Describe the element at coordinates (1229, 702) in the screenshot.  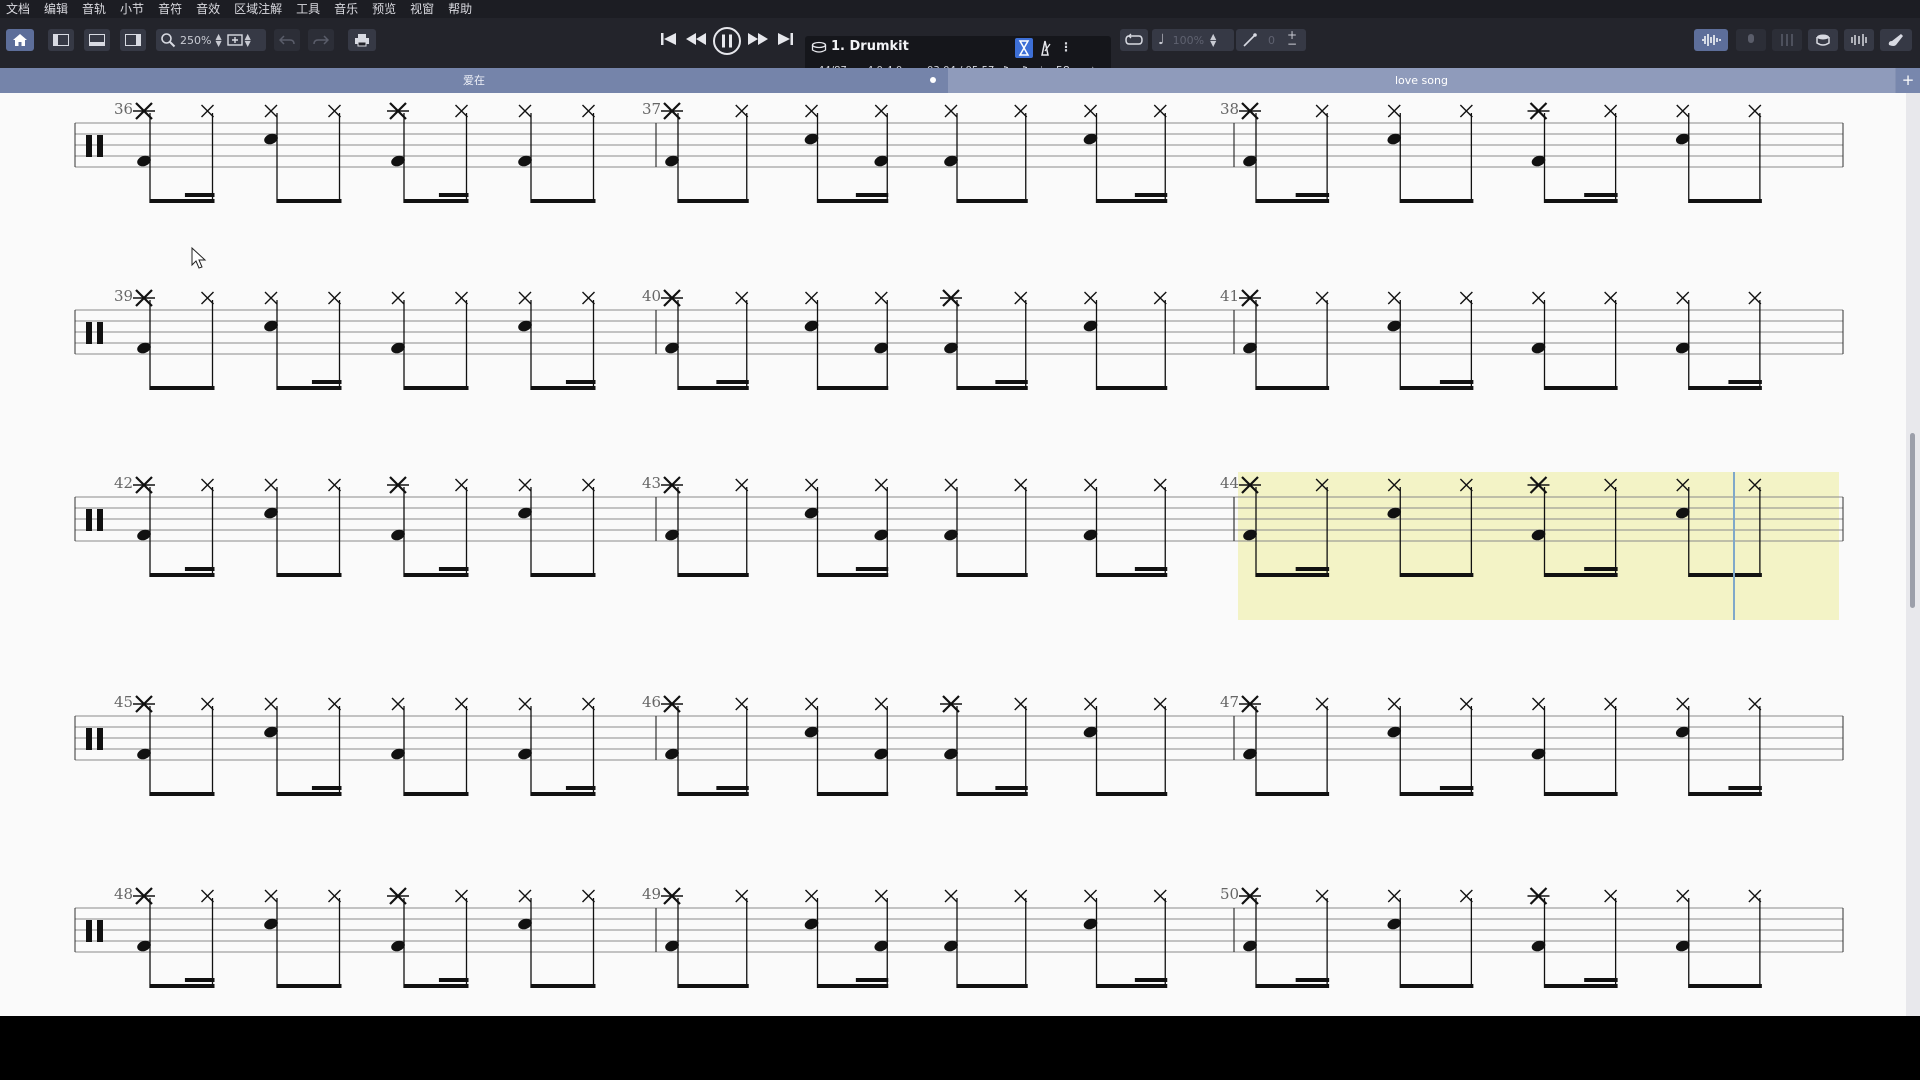
I see `measure-number: 47` at that location.